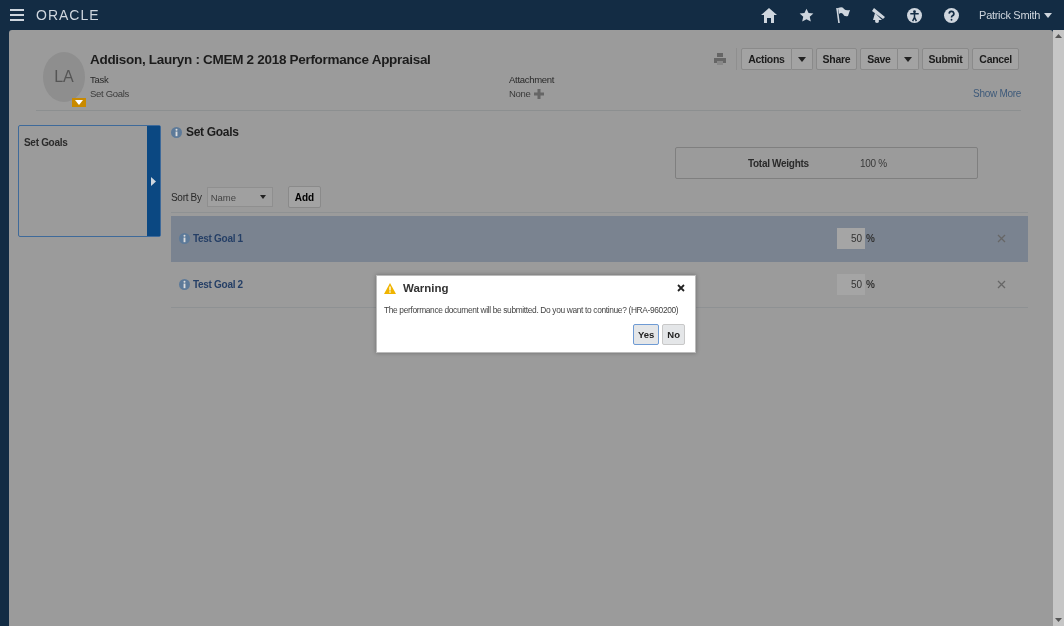  I want to click on toolbar-button: Submit, so click(945, 59).